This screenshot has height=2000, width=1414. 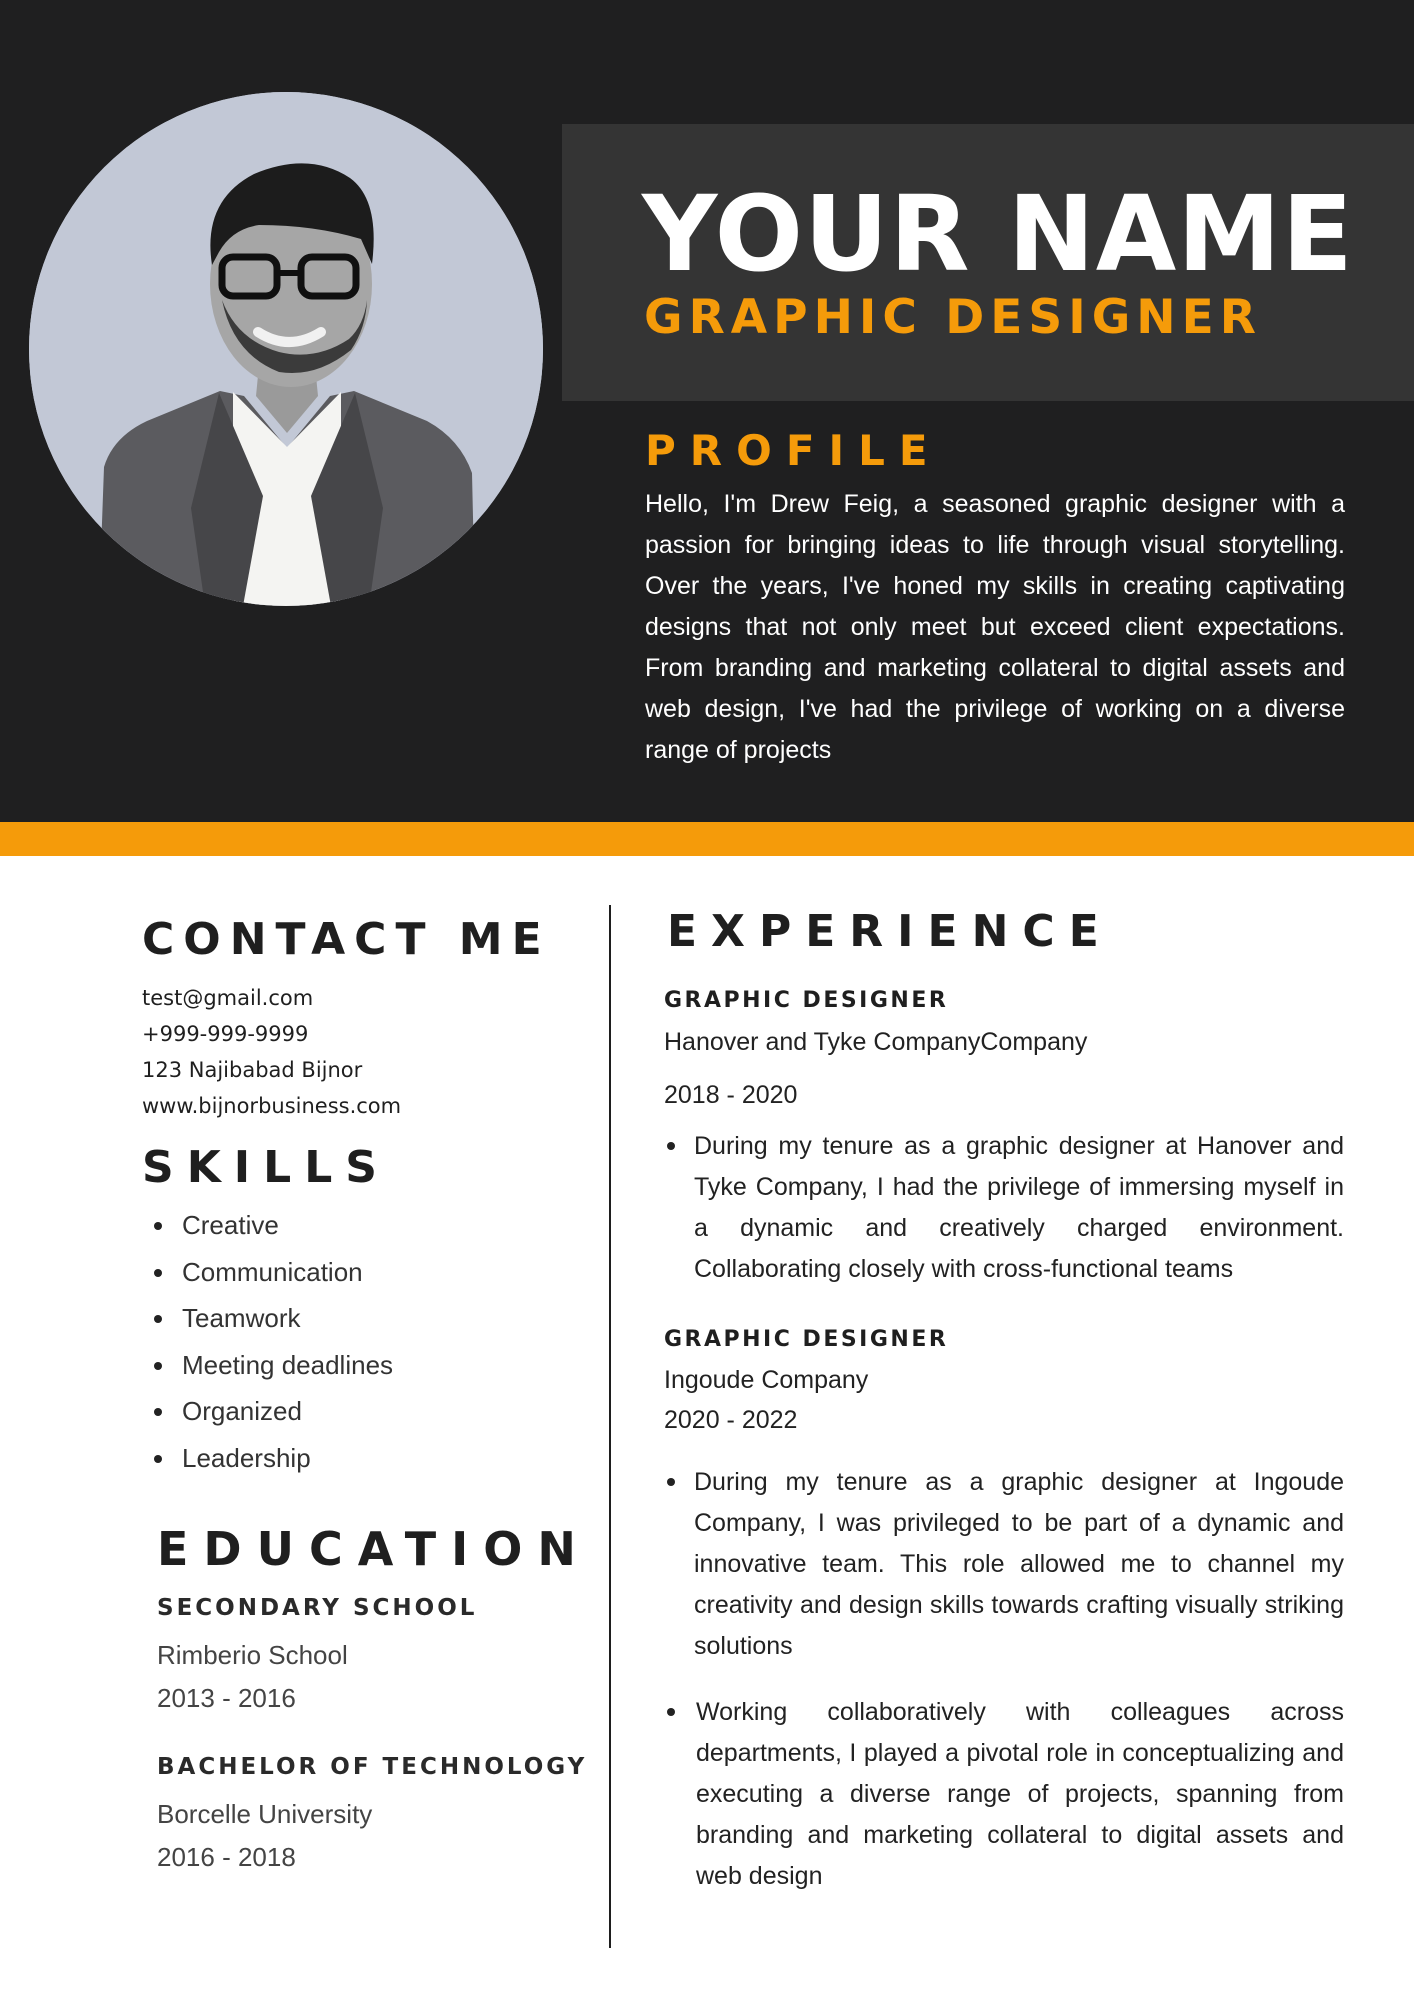 What do you see at coordinates (876, 1042) in the screenshot?
I see `experience-company: Hanover and Tyke CompanyCompany` at bounding box center [876, 1042].